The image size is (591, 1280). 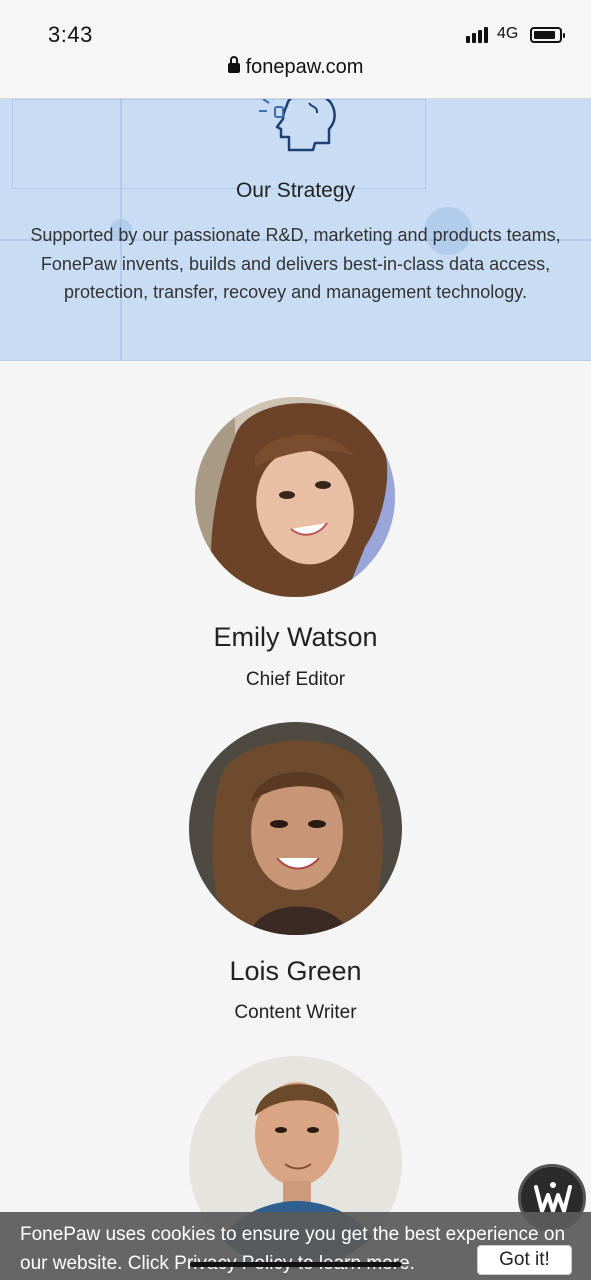 I want to click on got-it-button: Got it!, so click(x=524, y=1260).